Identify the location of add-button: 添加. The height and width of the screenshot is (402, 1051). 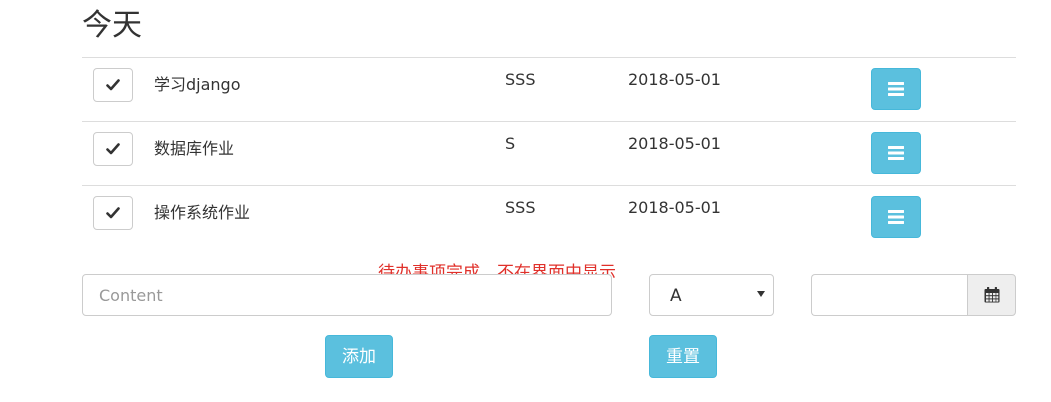
(359, 356).